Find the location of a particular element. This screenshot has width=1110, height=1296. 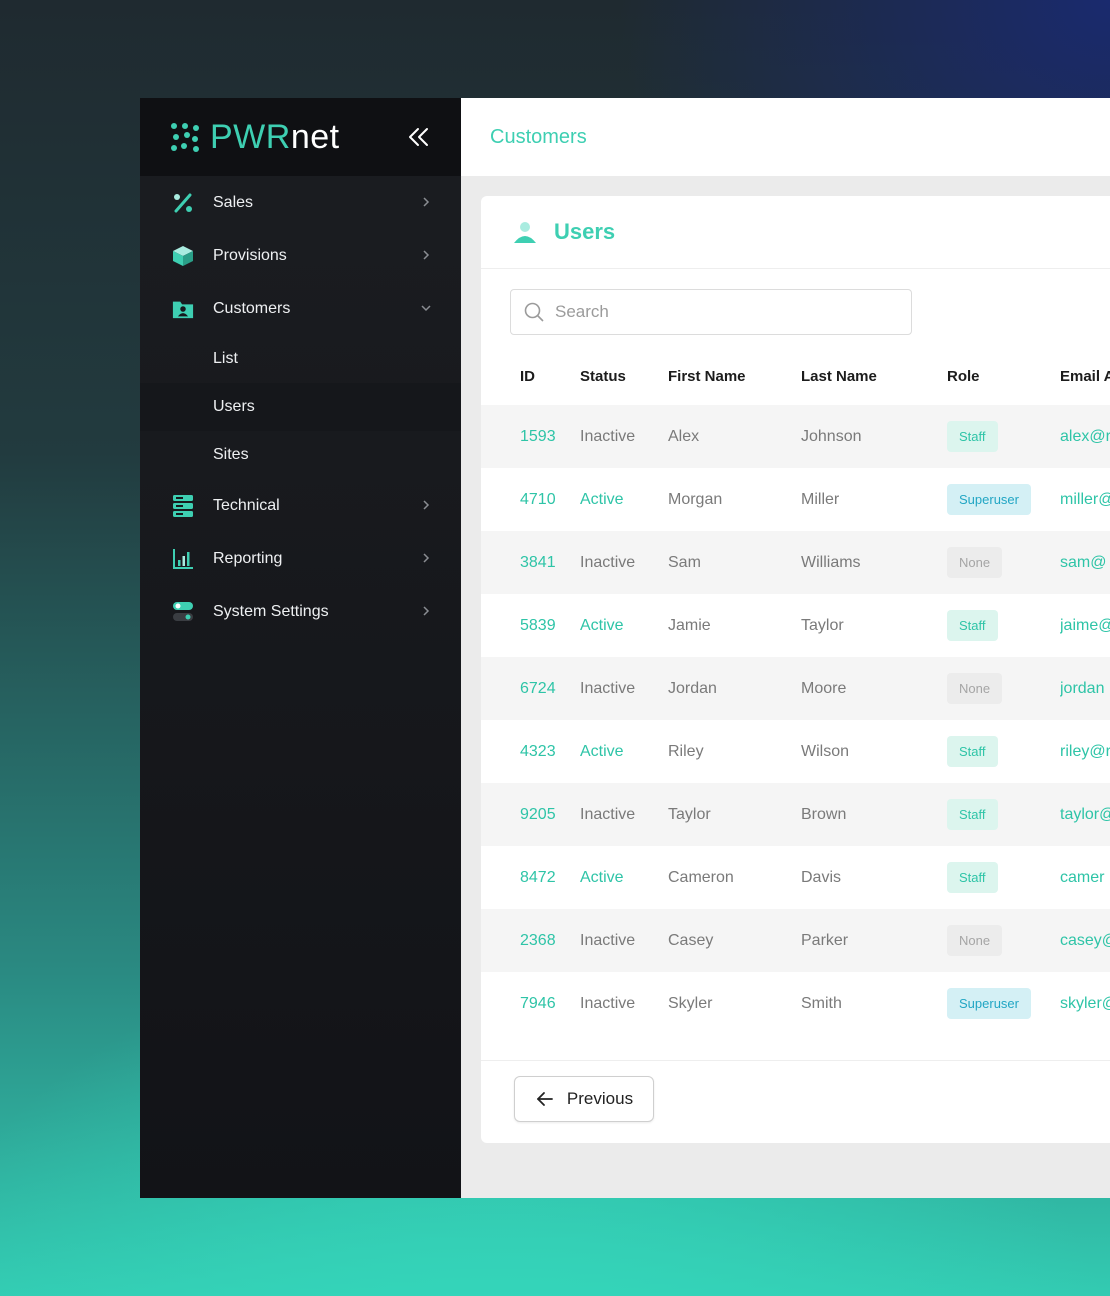

cell-last-name: Davis is located at coordinates (821, 877).